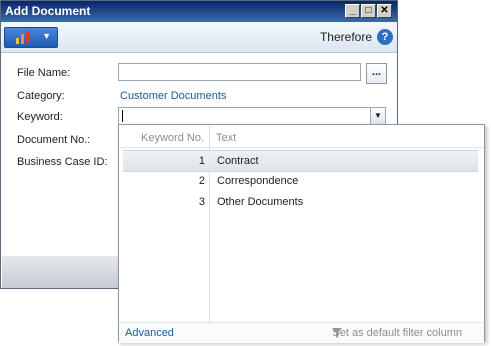  Describe the element at coordinates (239, 72) in the screenshot. I see `file-name-input` at that location.